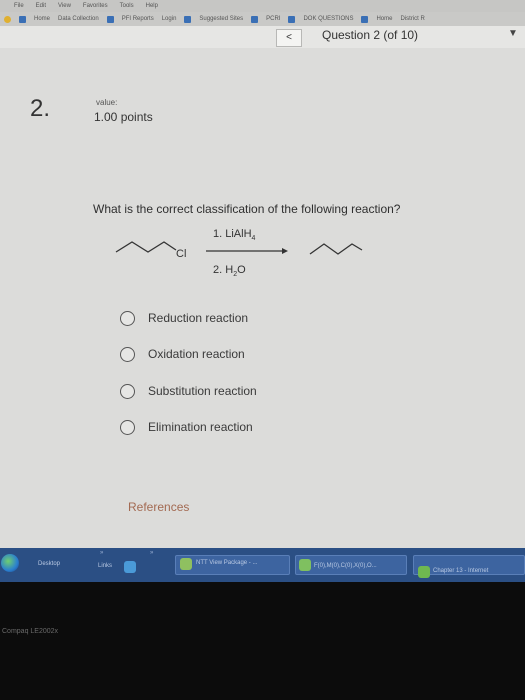 The width and height of the screenshot is (525, 700). I want to click on browser-menubar: File Edit View Favorites Tools Help, so click(262, 6).